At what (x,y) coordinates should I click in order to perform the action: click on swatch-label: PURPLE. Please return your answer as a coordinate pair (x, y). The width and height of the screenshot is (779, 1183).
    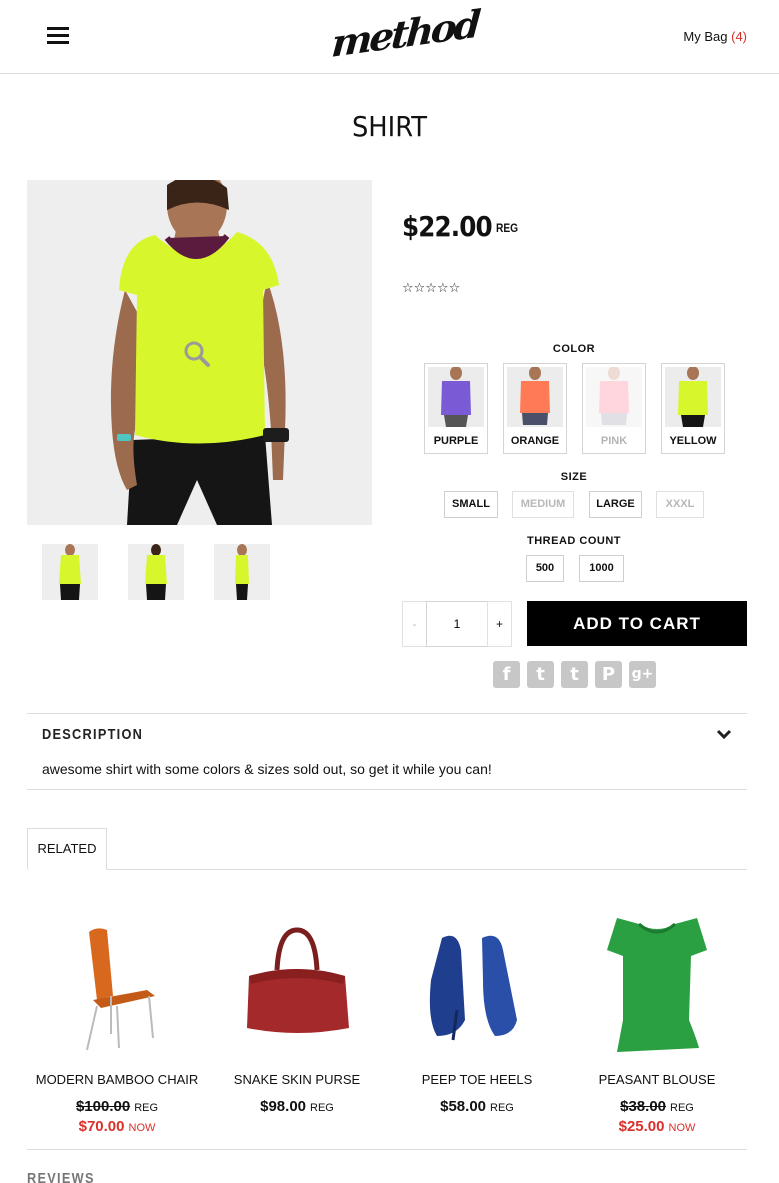
    Looking at the image, I should click on (456, 441).